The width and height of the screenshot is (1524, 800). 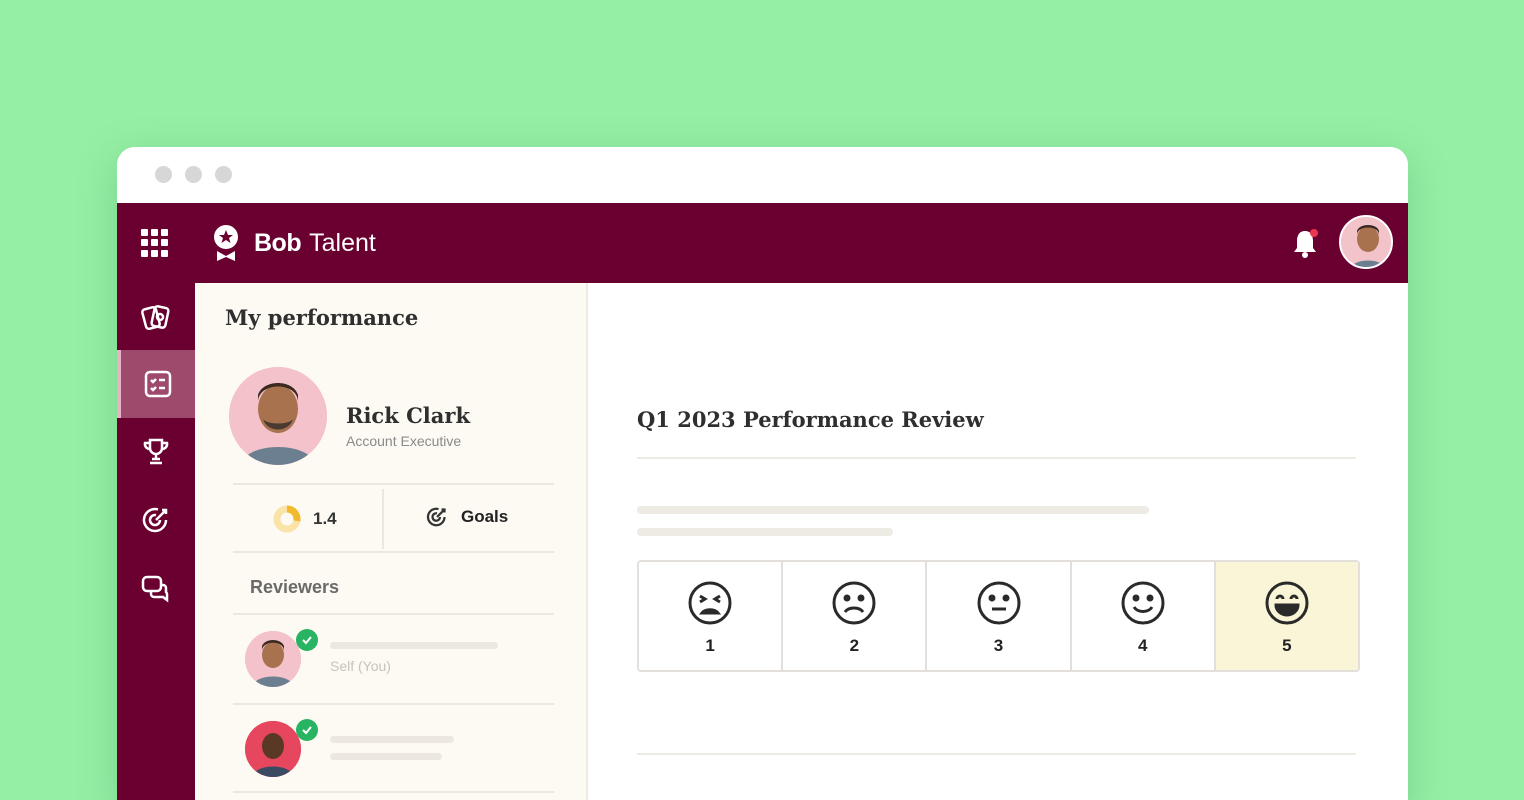 I want to click on brand-name: Bob, so click(x=278, y=242).